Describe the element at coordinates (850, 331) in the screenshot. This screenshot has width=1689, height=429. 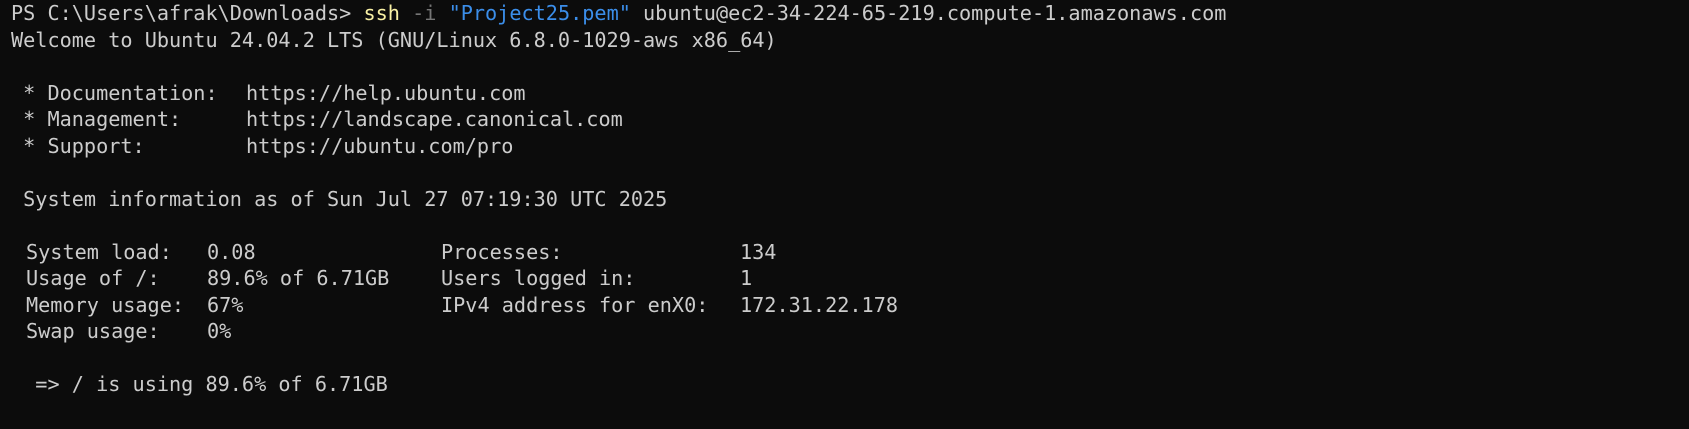
I see `stat-row: Swap usage: 0%` at that location.